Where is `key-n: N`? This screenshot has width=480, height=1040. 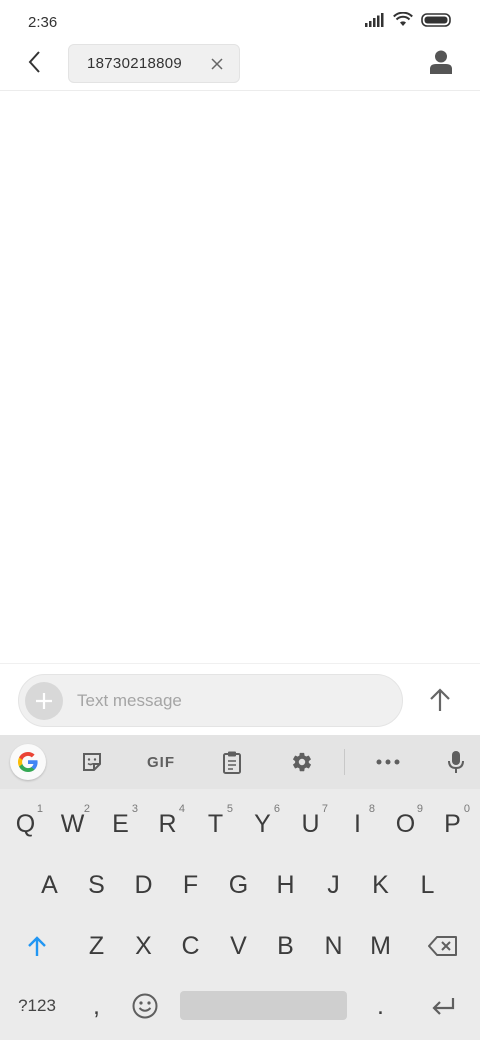
key-n: N is located at coordinates (333, 946).